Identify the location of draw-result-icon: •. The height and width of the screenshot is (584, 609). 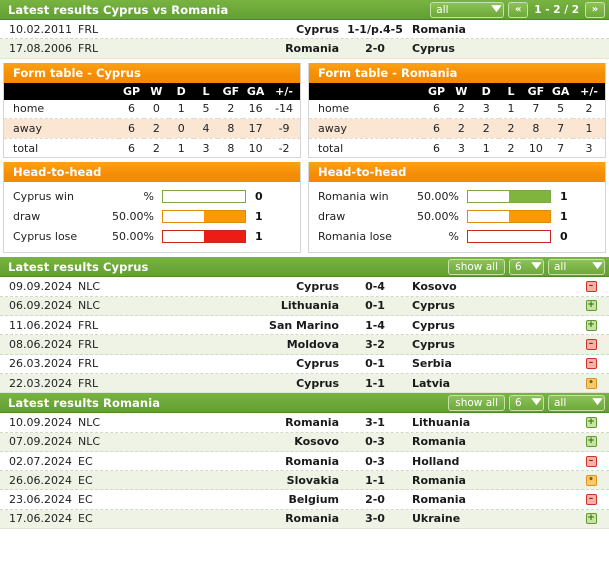
(591, 480).